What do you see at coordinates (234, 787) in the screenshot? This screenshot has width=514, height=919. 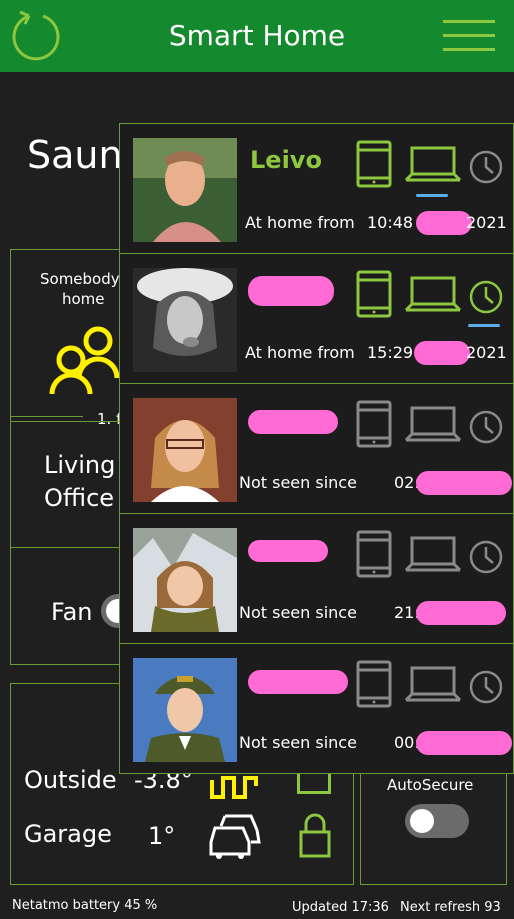 I see `heating-icon` at bounding box center [234, 787].